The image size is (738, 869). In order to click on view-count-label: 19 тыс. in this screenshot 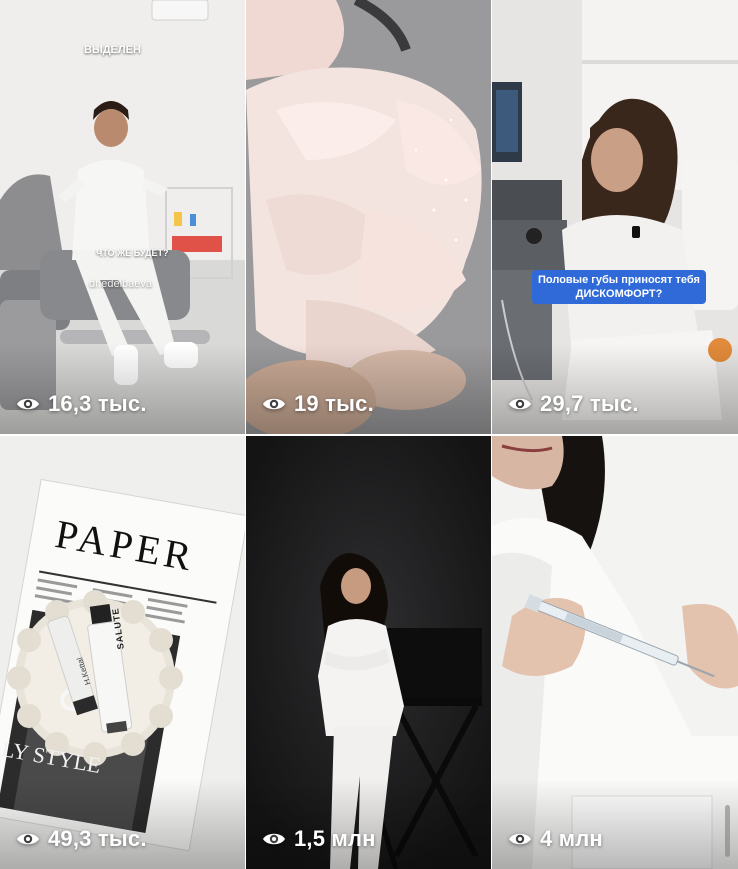, I will do `click(334, 403)`.